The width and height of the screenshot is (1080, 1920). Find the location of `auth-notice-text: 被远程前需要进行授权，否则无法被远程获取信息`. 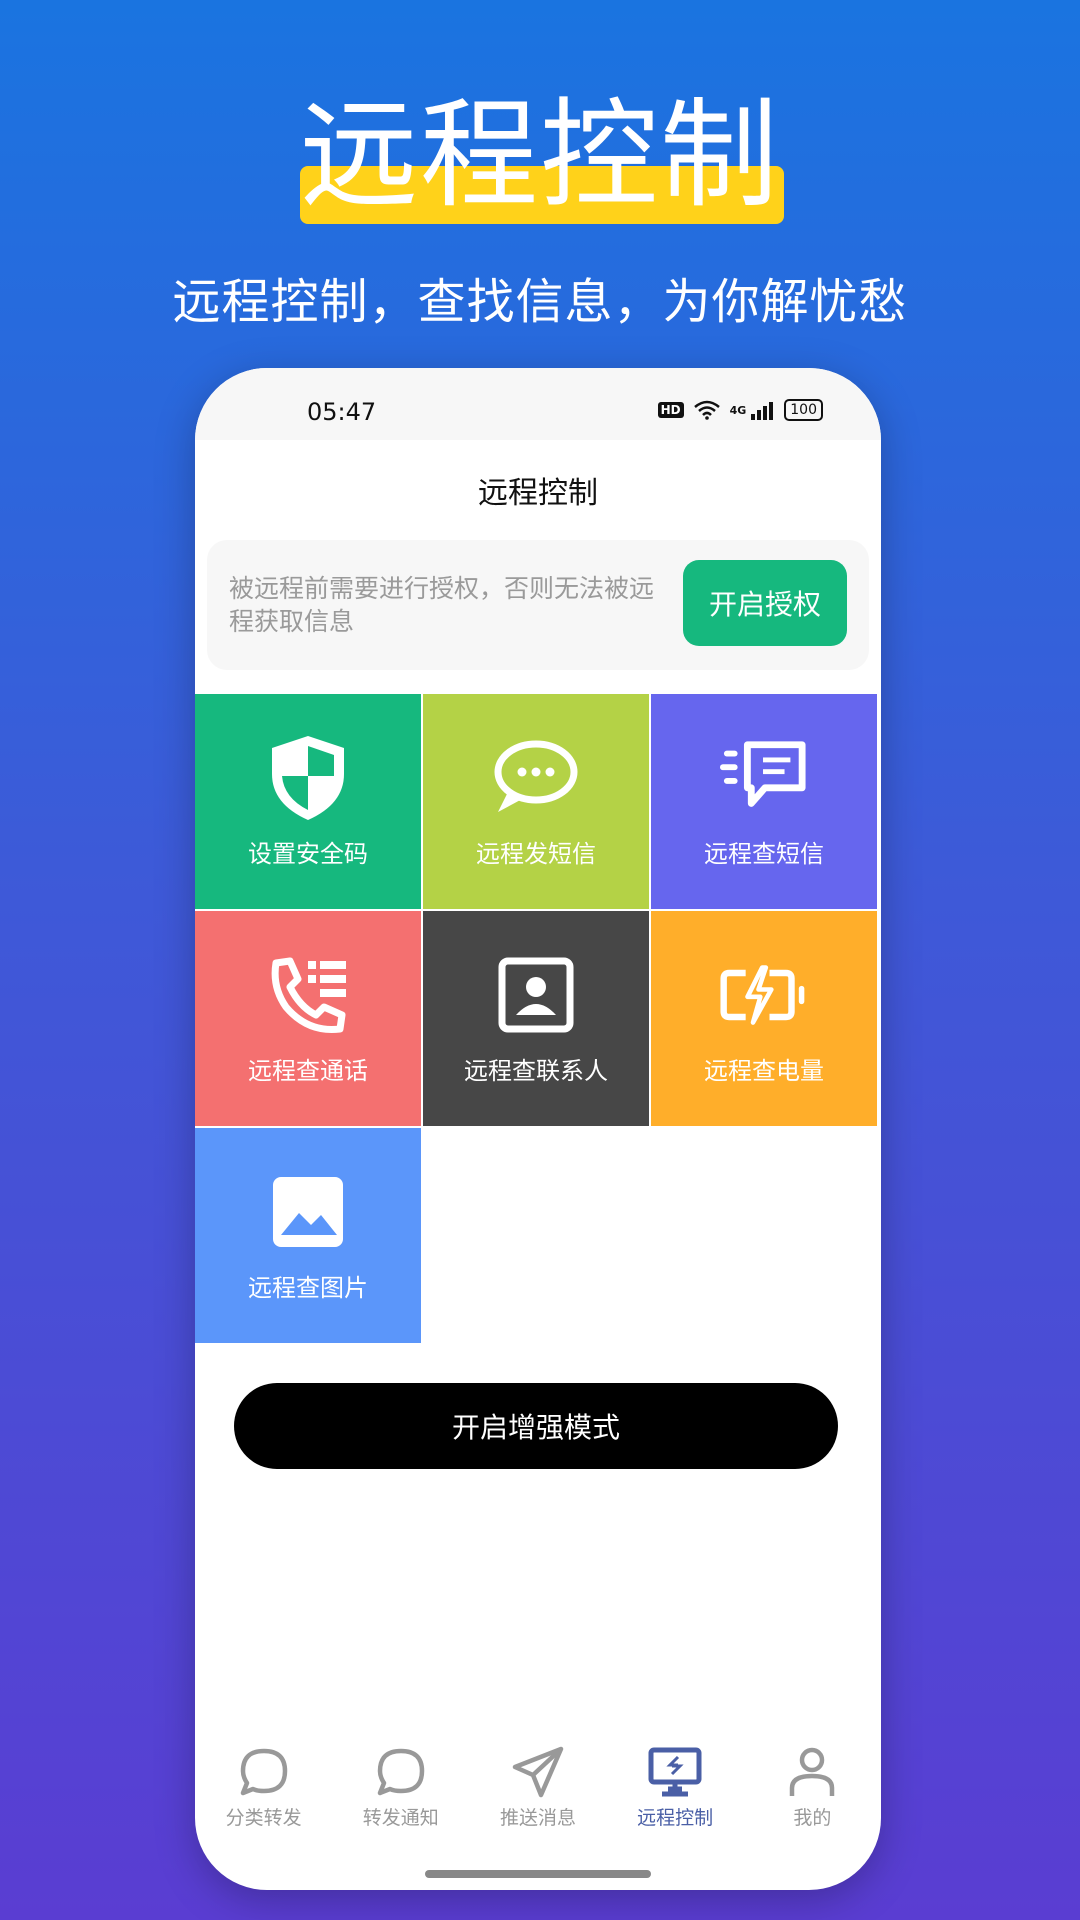

auth-notice-text: 被远程前需要进行授权，否则无法被远程获取信息 is located at coordinates (442, 605).